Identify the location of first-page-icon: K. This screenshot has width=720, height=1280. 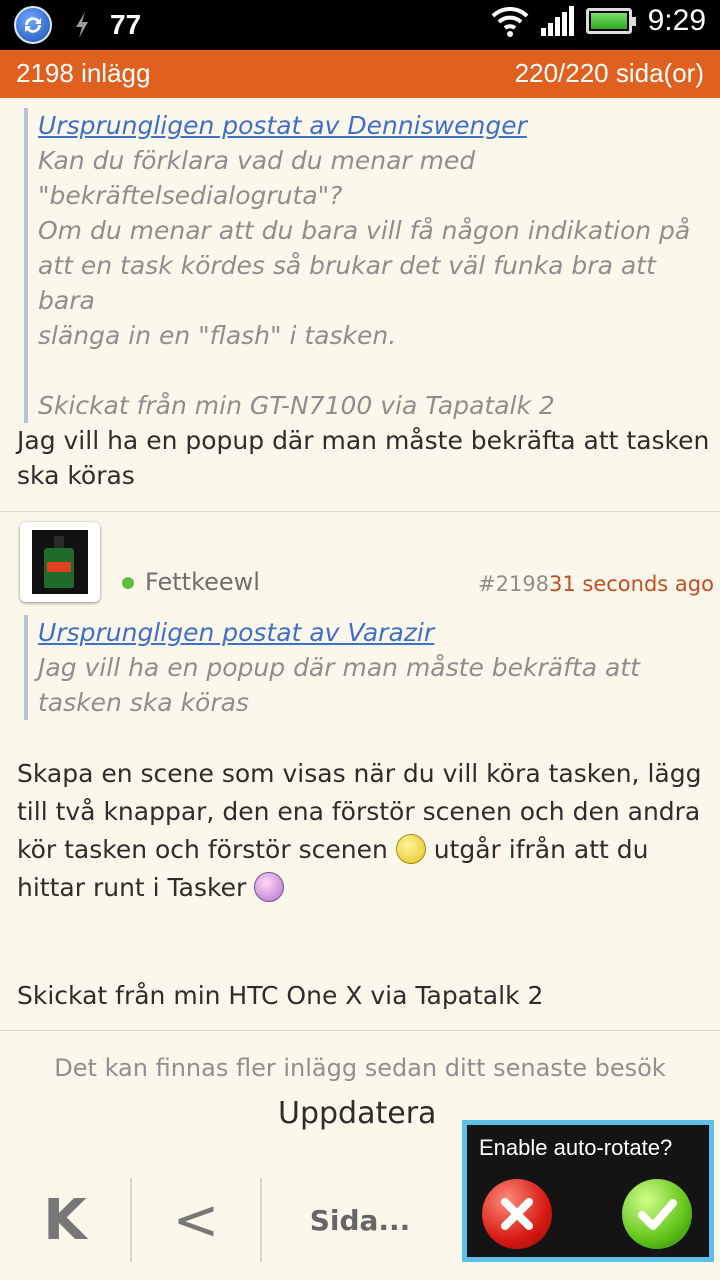
(65, 1220).